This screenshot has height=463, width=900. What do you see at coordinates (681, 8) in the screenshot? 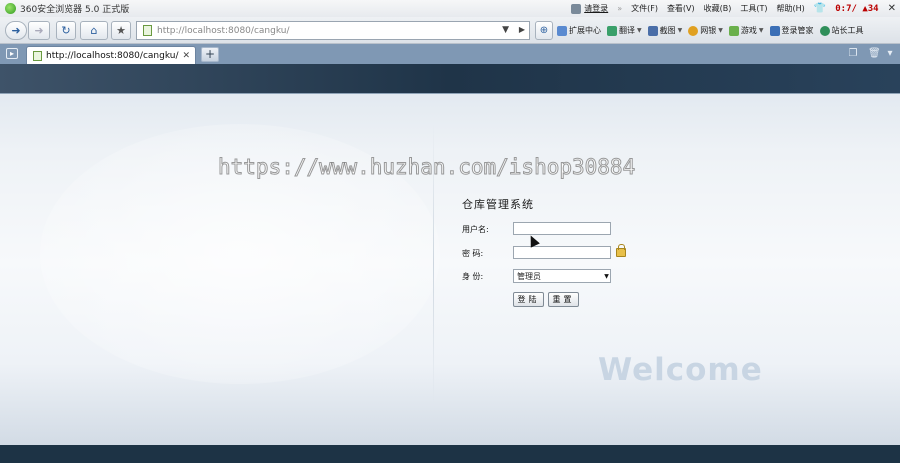
I see `menu-view: 查看(V)` at bounding box center [681, 8].